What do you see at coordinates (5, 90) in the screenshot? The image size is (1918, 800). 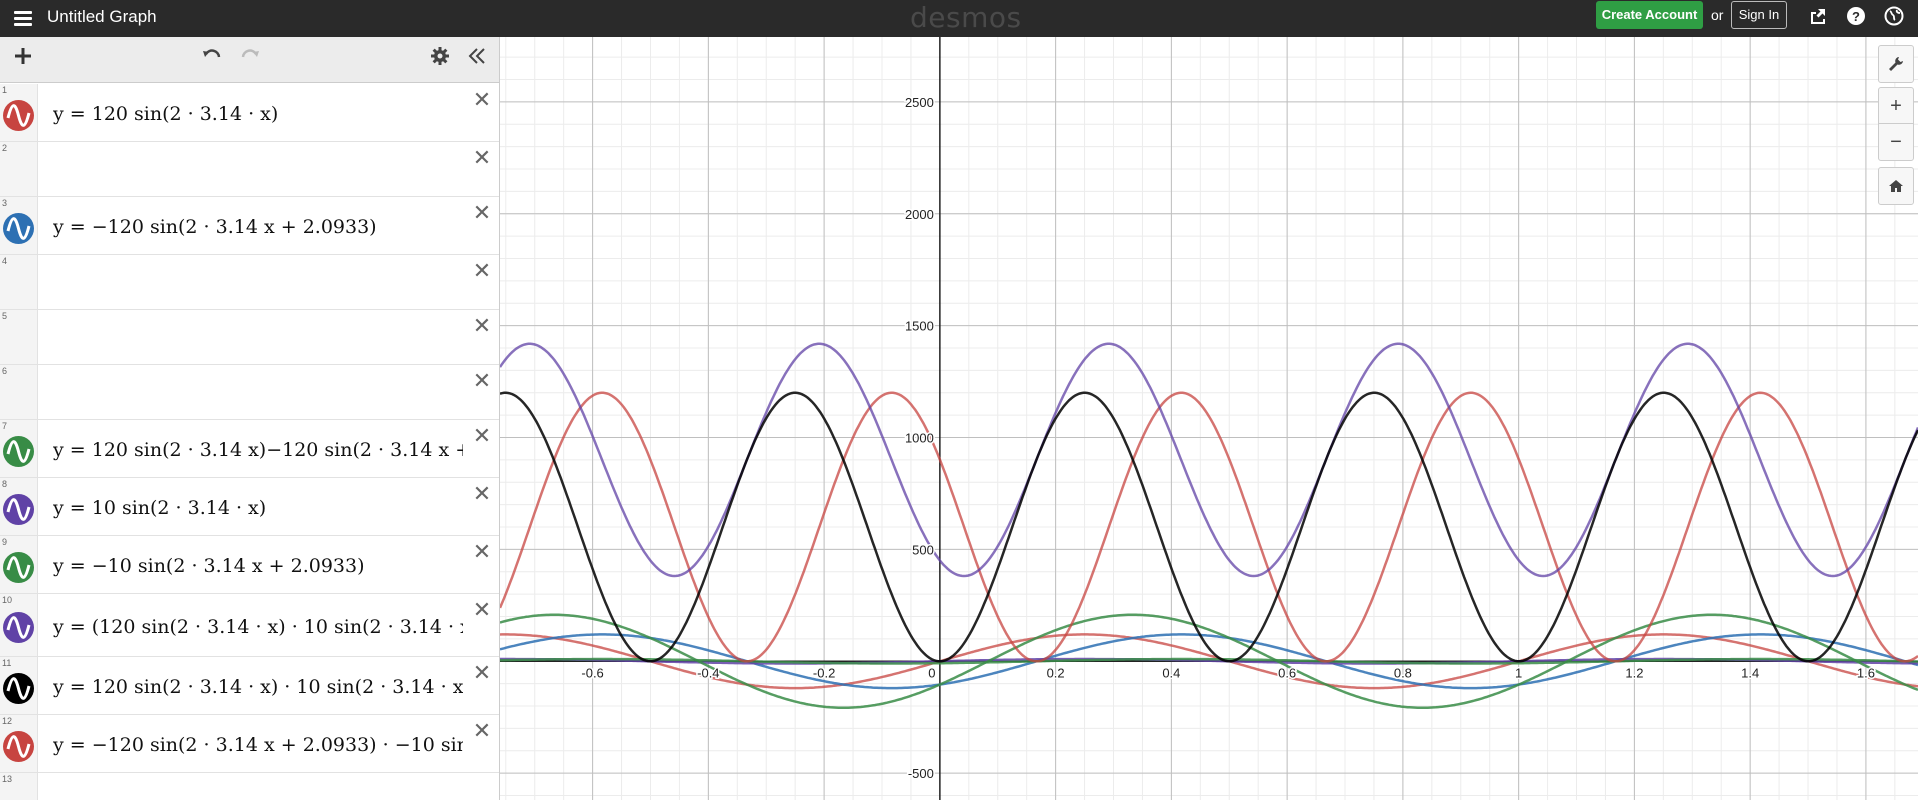 I see `expression-number: 1` at bounding box center [5, 90].